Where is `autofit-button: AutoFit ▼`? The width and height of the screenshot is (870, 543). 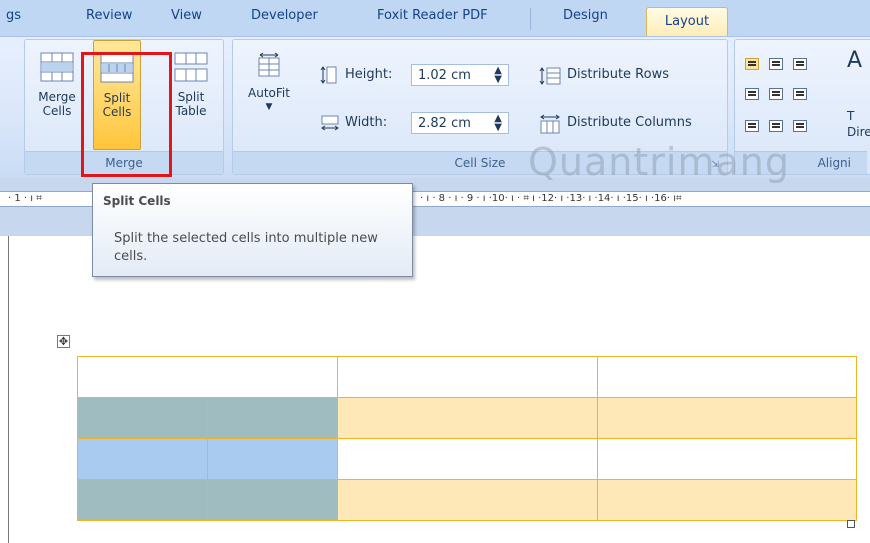
autofit-button: AutoFit ▼ is located at coordinates (269, 94).